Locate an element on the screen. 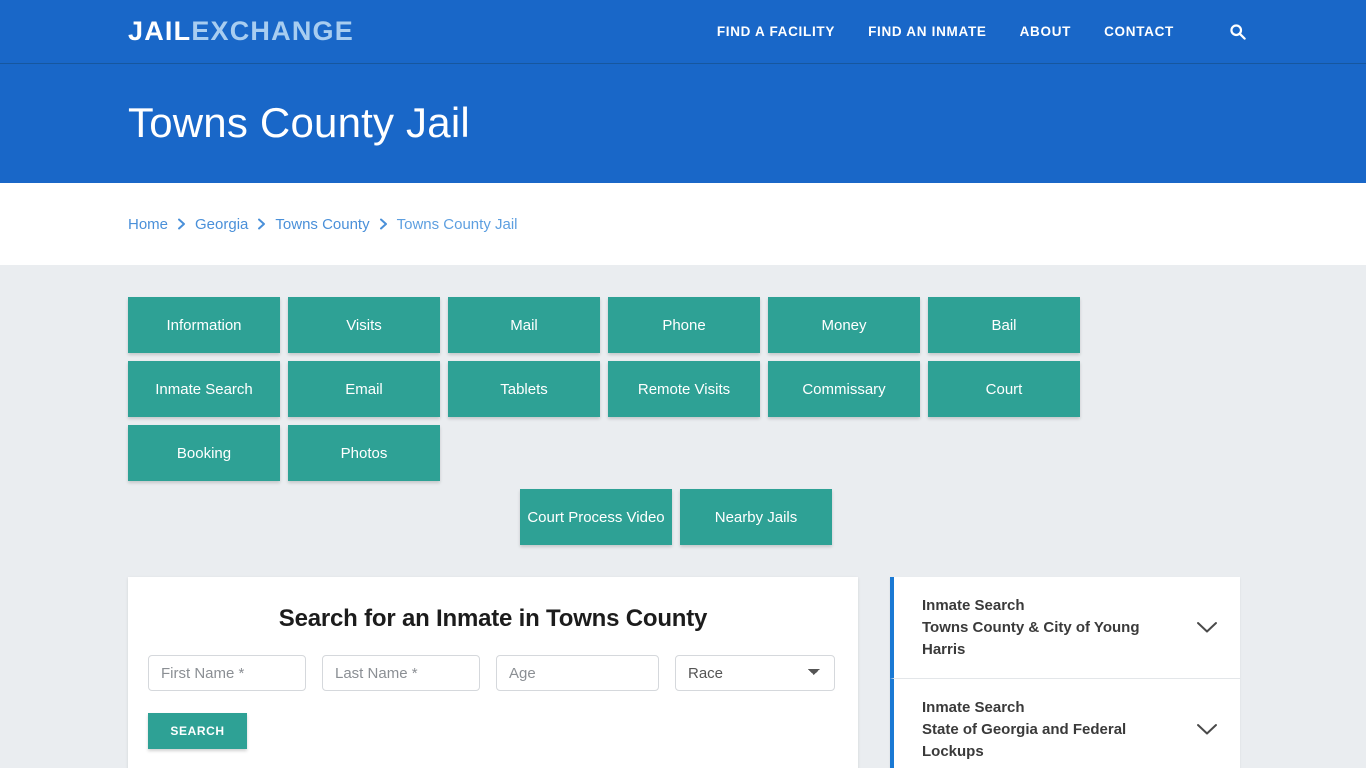  tab-button-photos: Photos is located at coordinates (364, 453).